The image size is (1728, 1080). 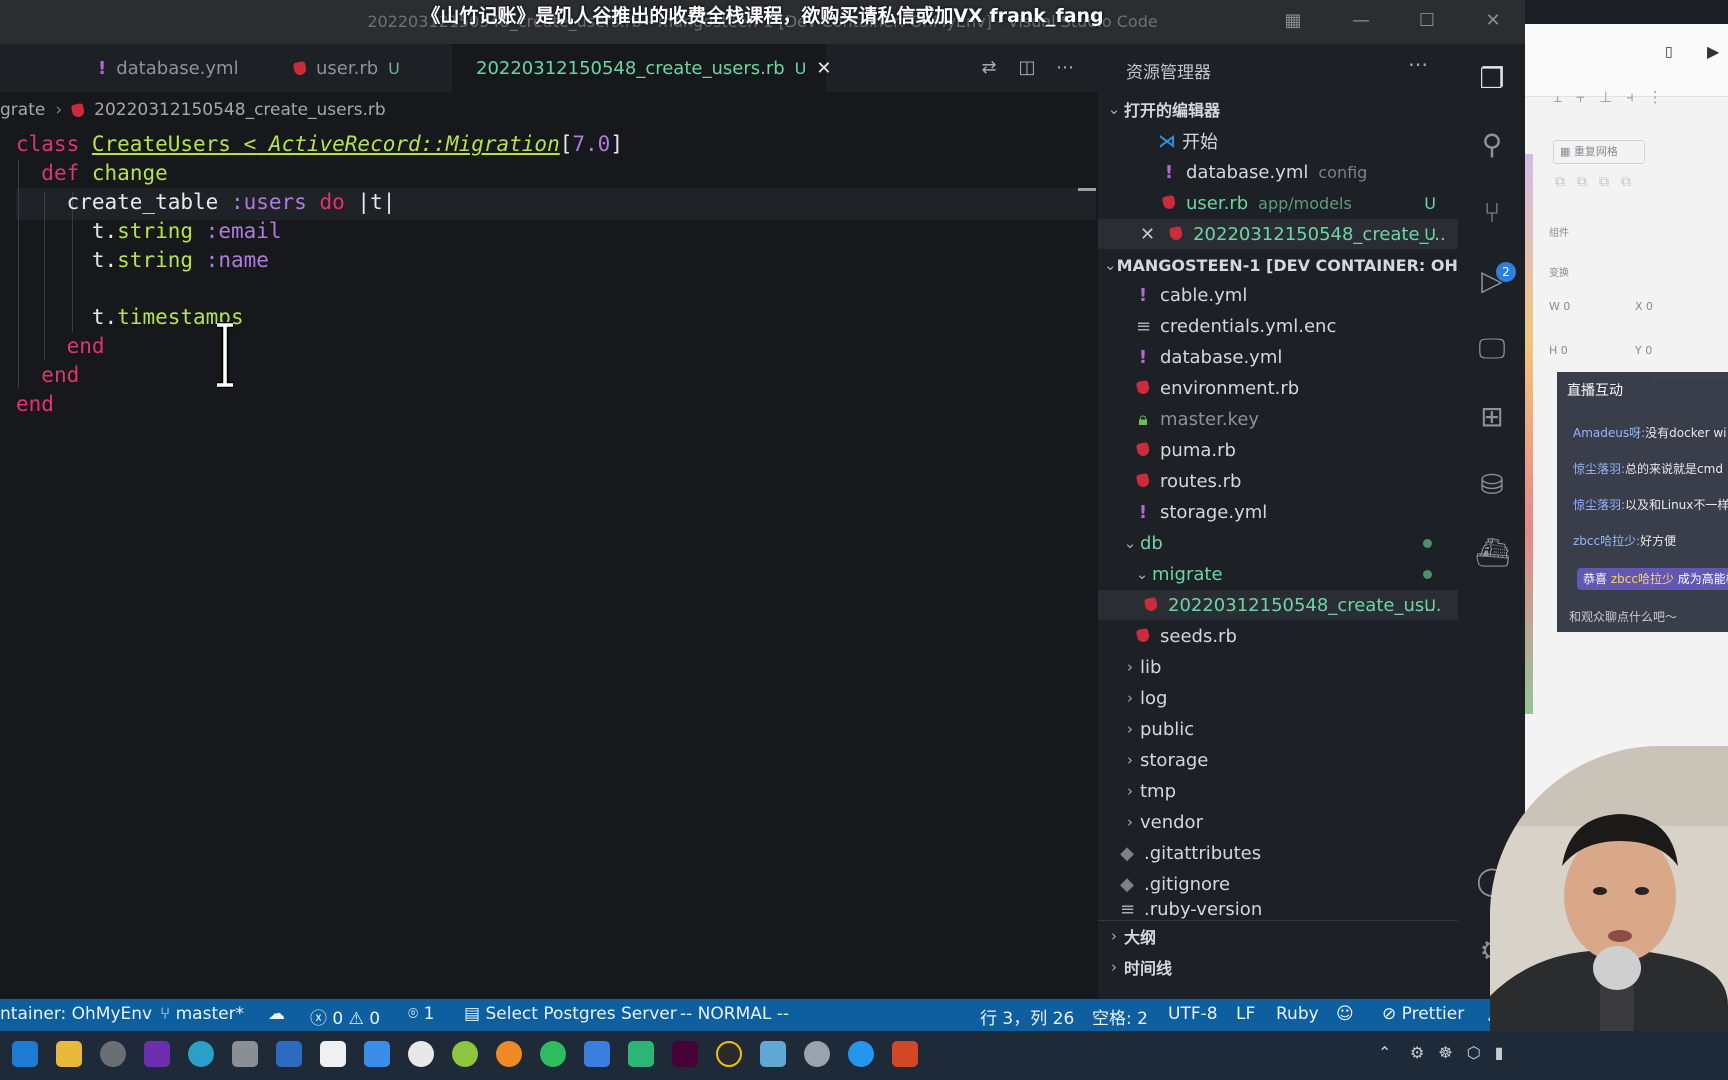 I want to click on close-icon: ✕, so click(x=1147, y=234).